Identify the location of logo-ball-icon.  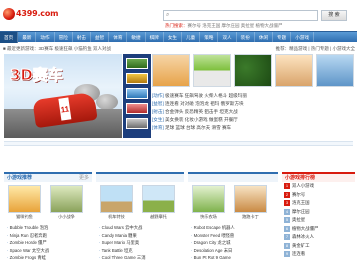
(9, 14).